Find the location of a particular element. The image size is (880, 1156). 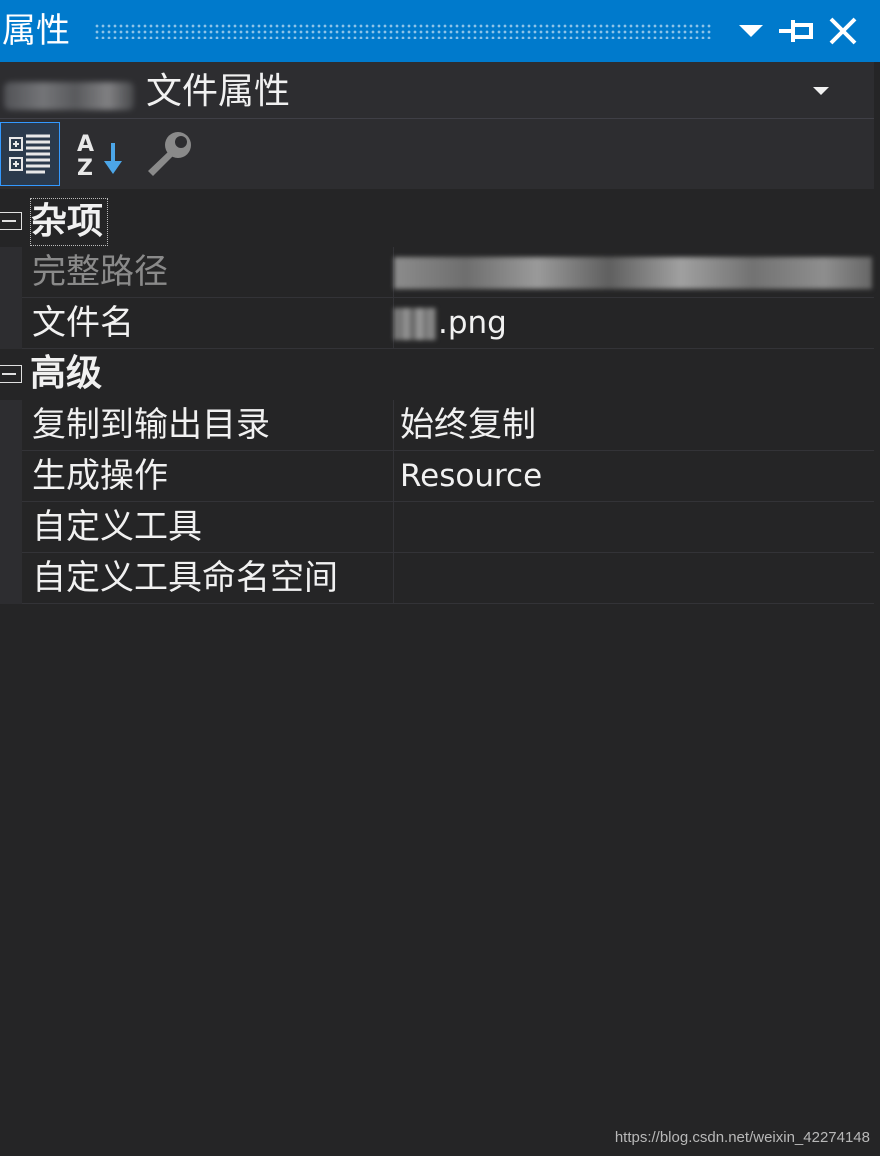

object-selector: 文件属性 is located at coordinates (437, 90).